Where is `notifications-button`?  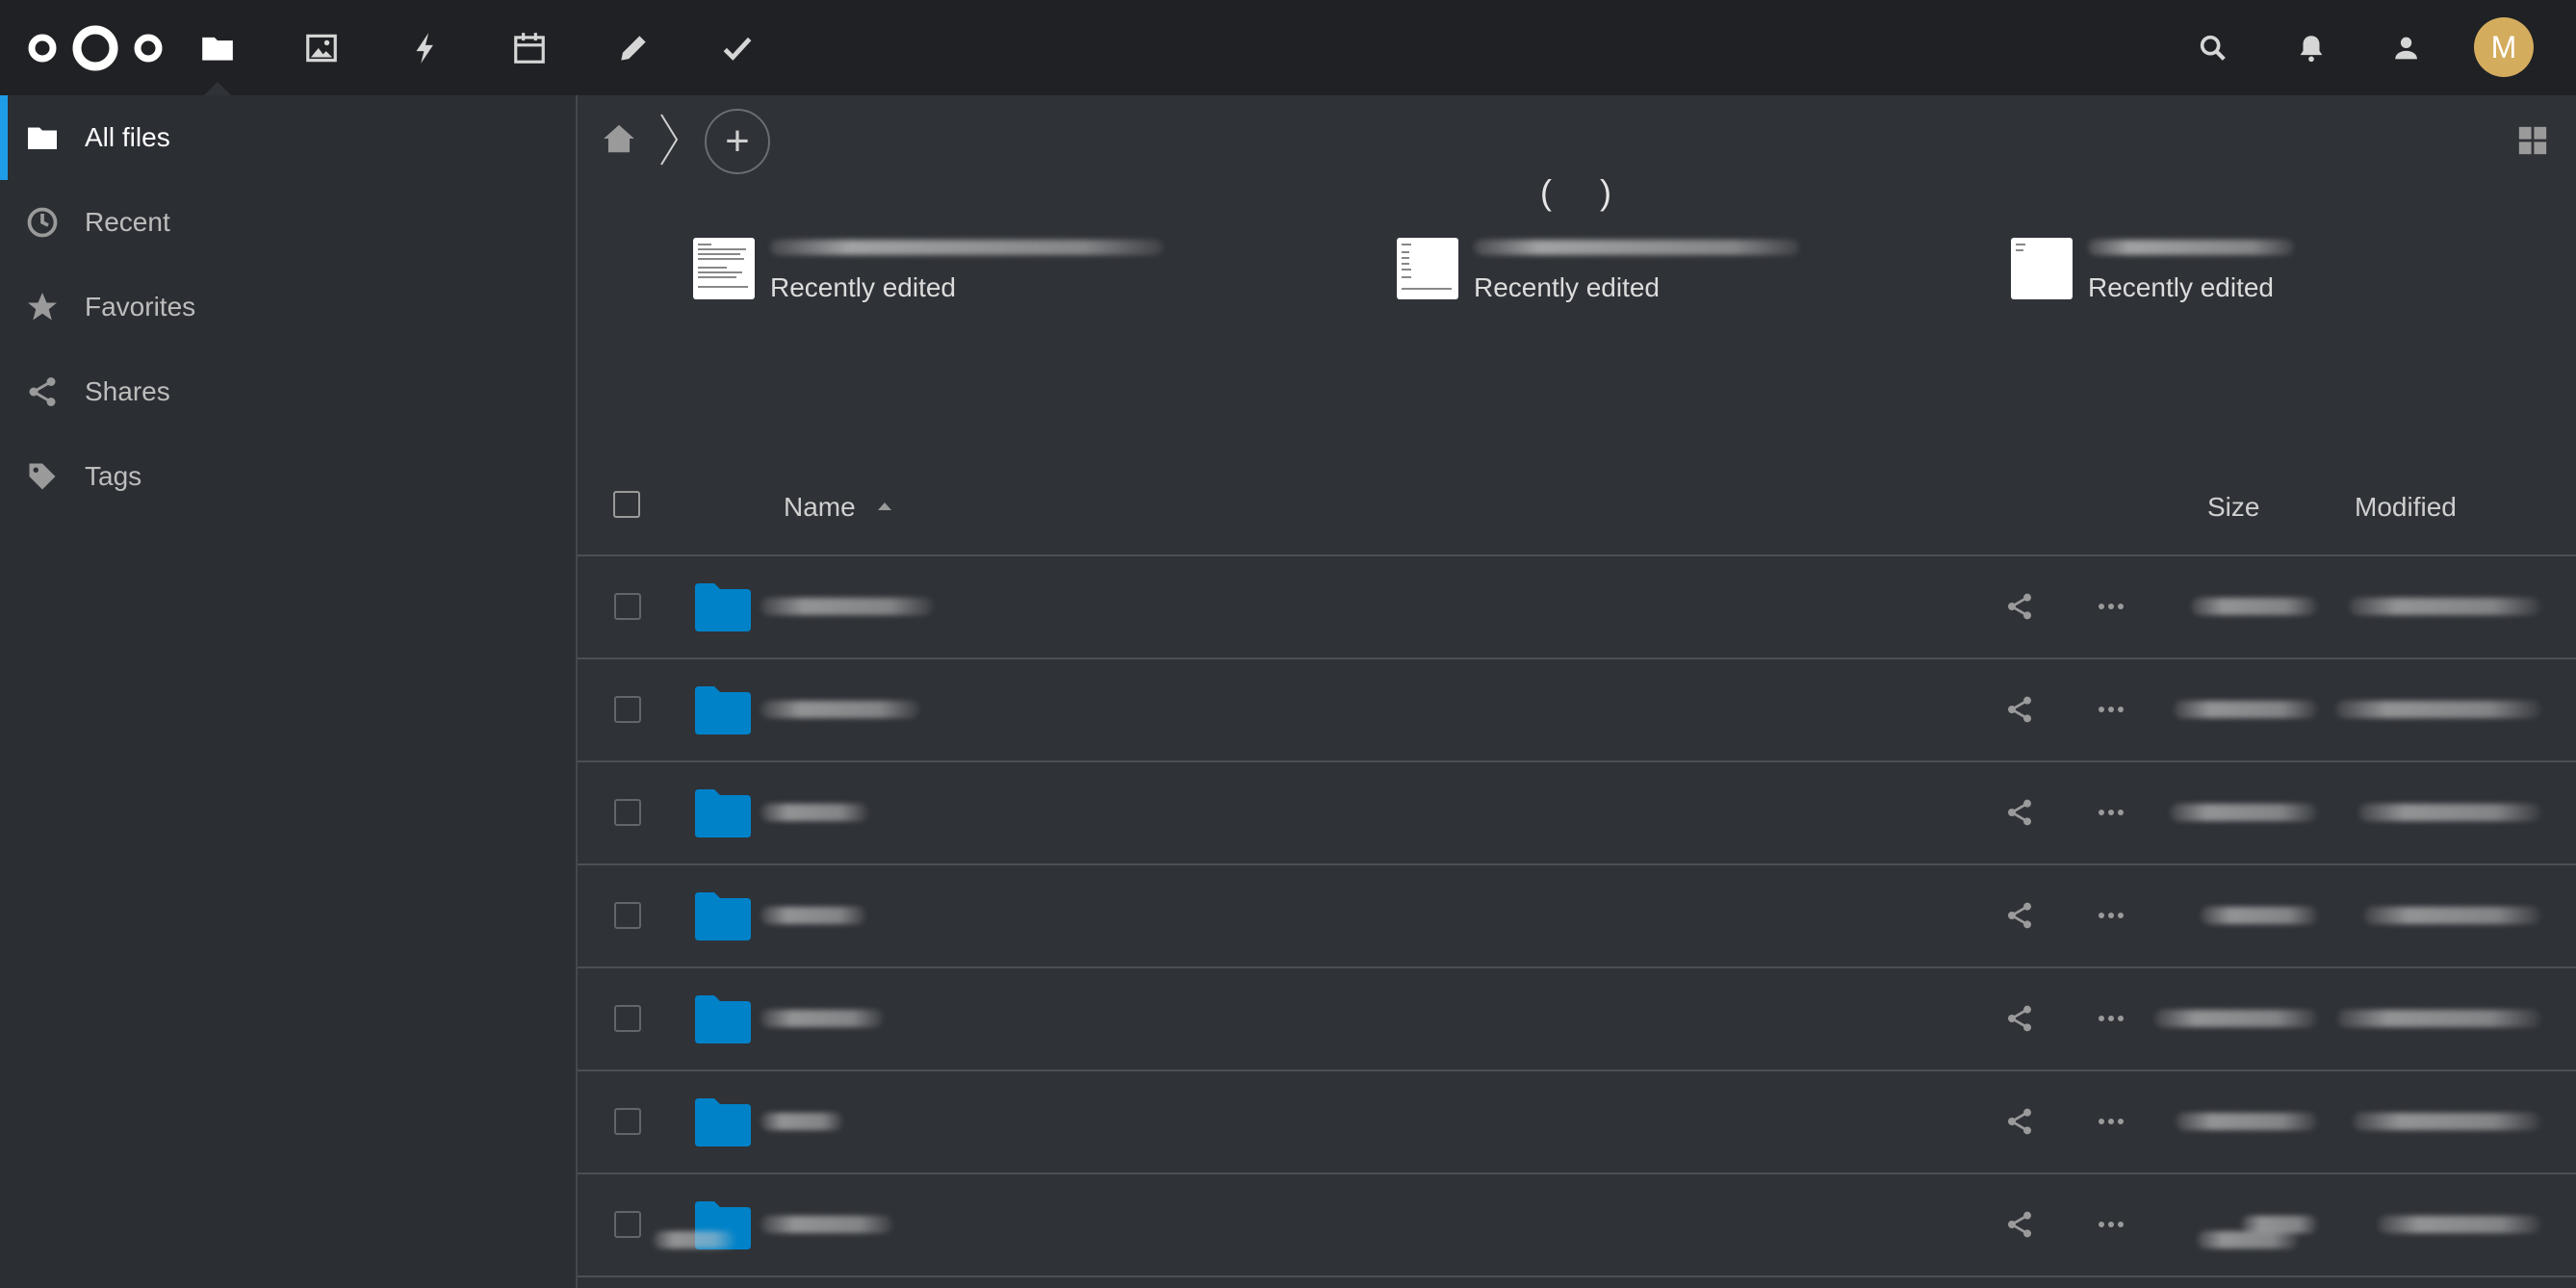
notifications-button is located at coordinates (2311, 48).